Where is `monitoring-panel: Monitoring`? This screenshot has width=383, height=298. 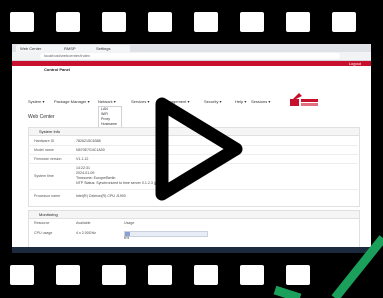
monitoring-panel: Monitoring is located at coordinates (194, 229).